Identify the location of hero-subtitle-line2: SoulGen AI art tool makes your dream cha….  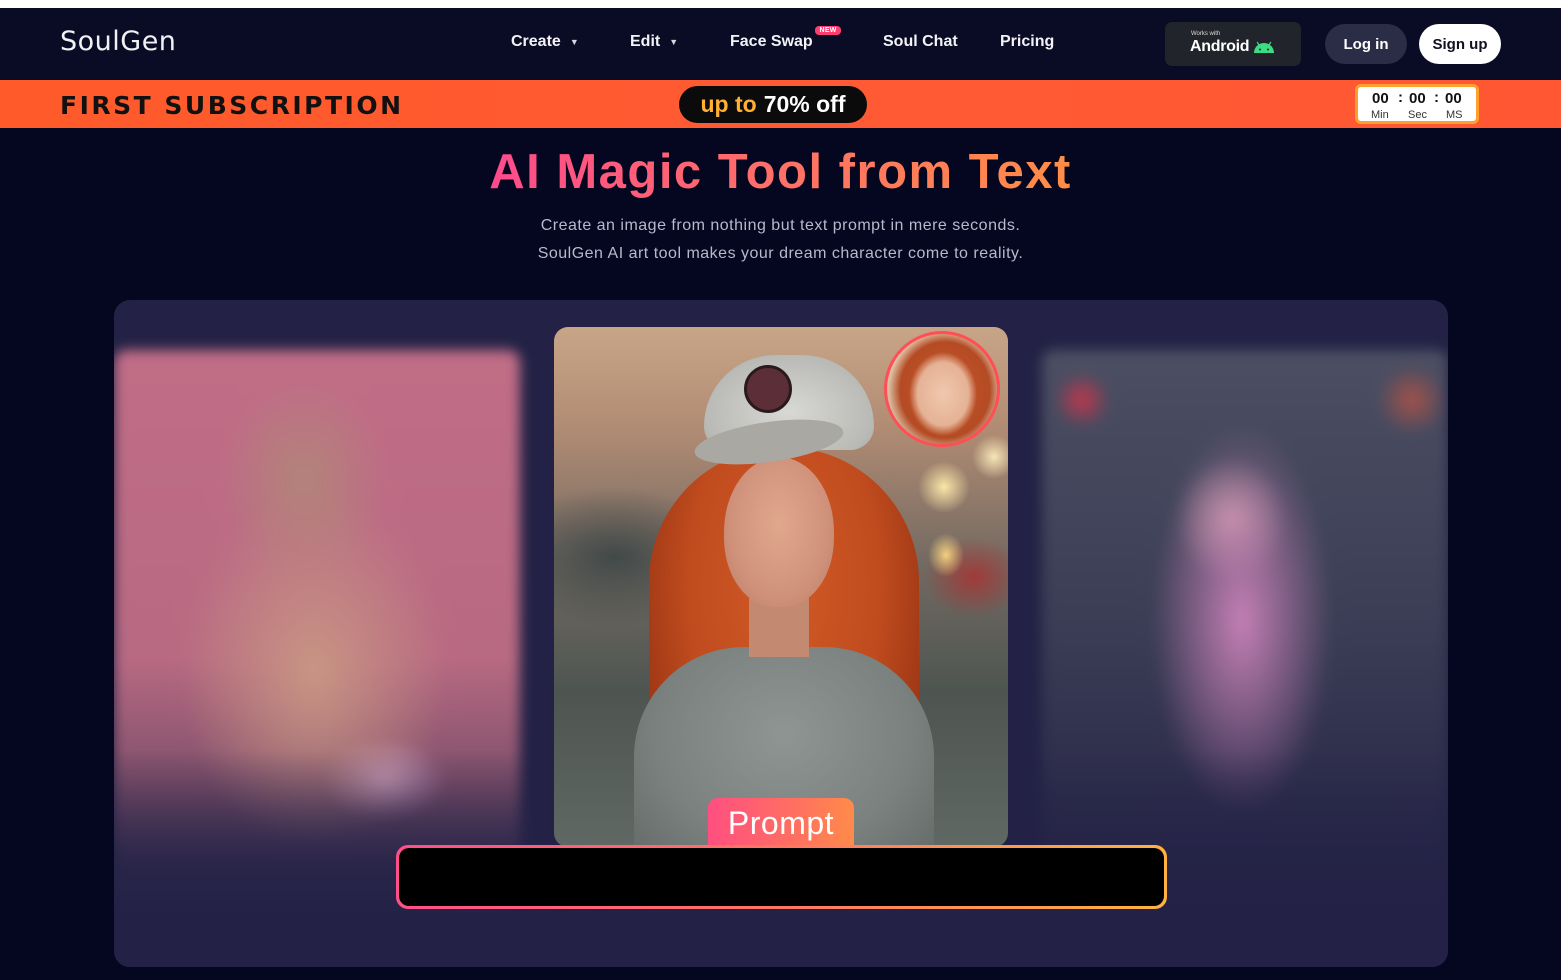
(780, 253).